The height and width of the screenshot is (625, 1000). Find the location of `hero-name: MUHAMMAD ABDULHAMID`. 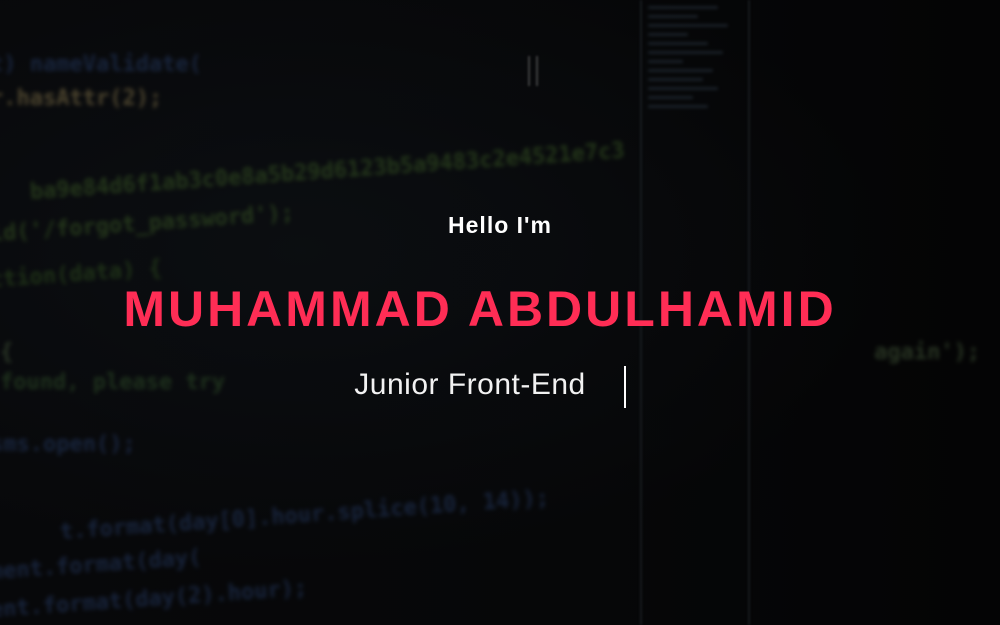

hero-name: MUHAMMAD ABDULHAMID is located at coordinates (480, 309).